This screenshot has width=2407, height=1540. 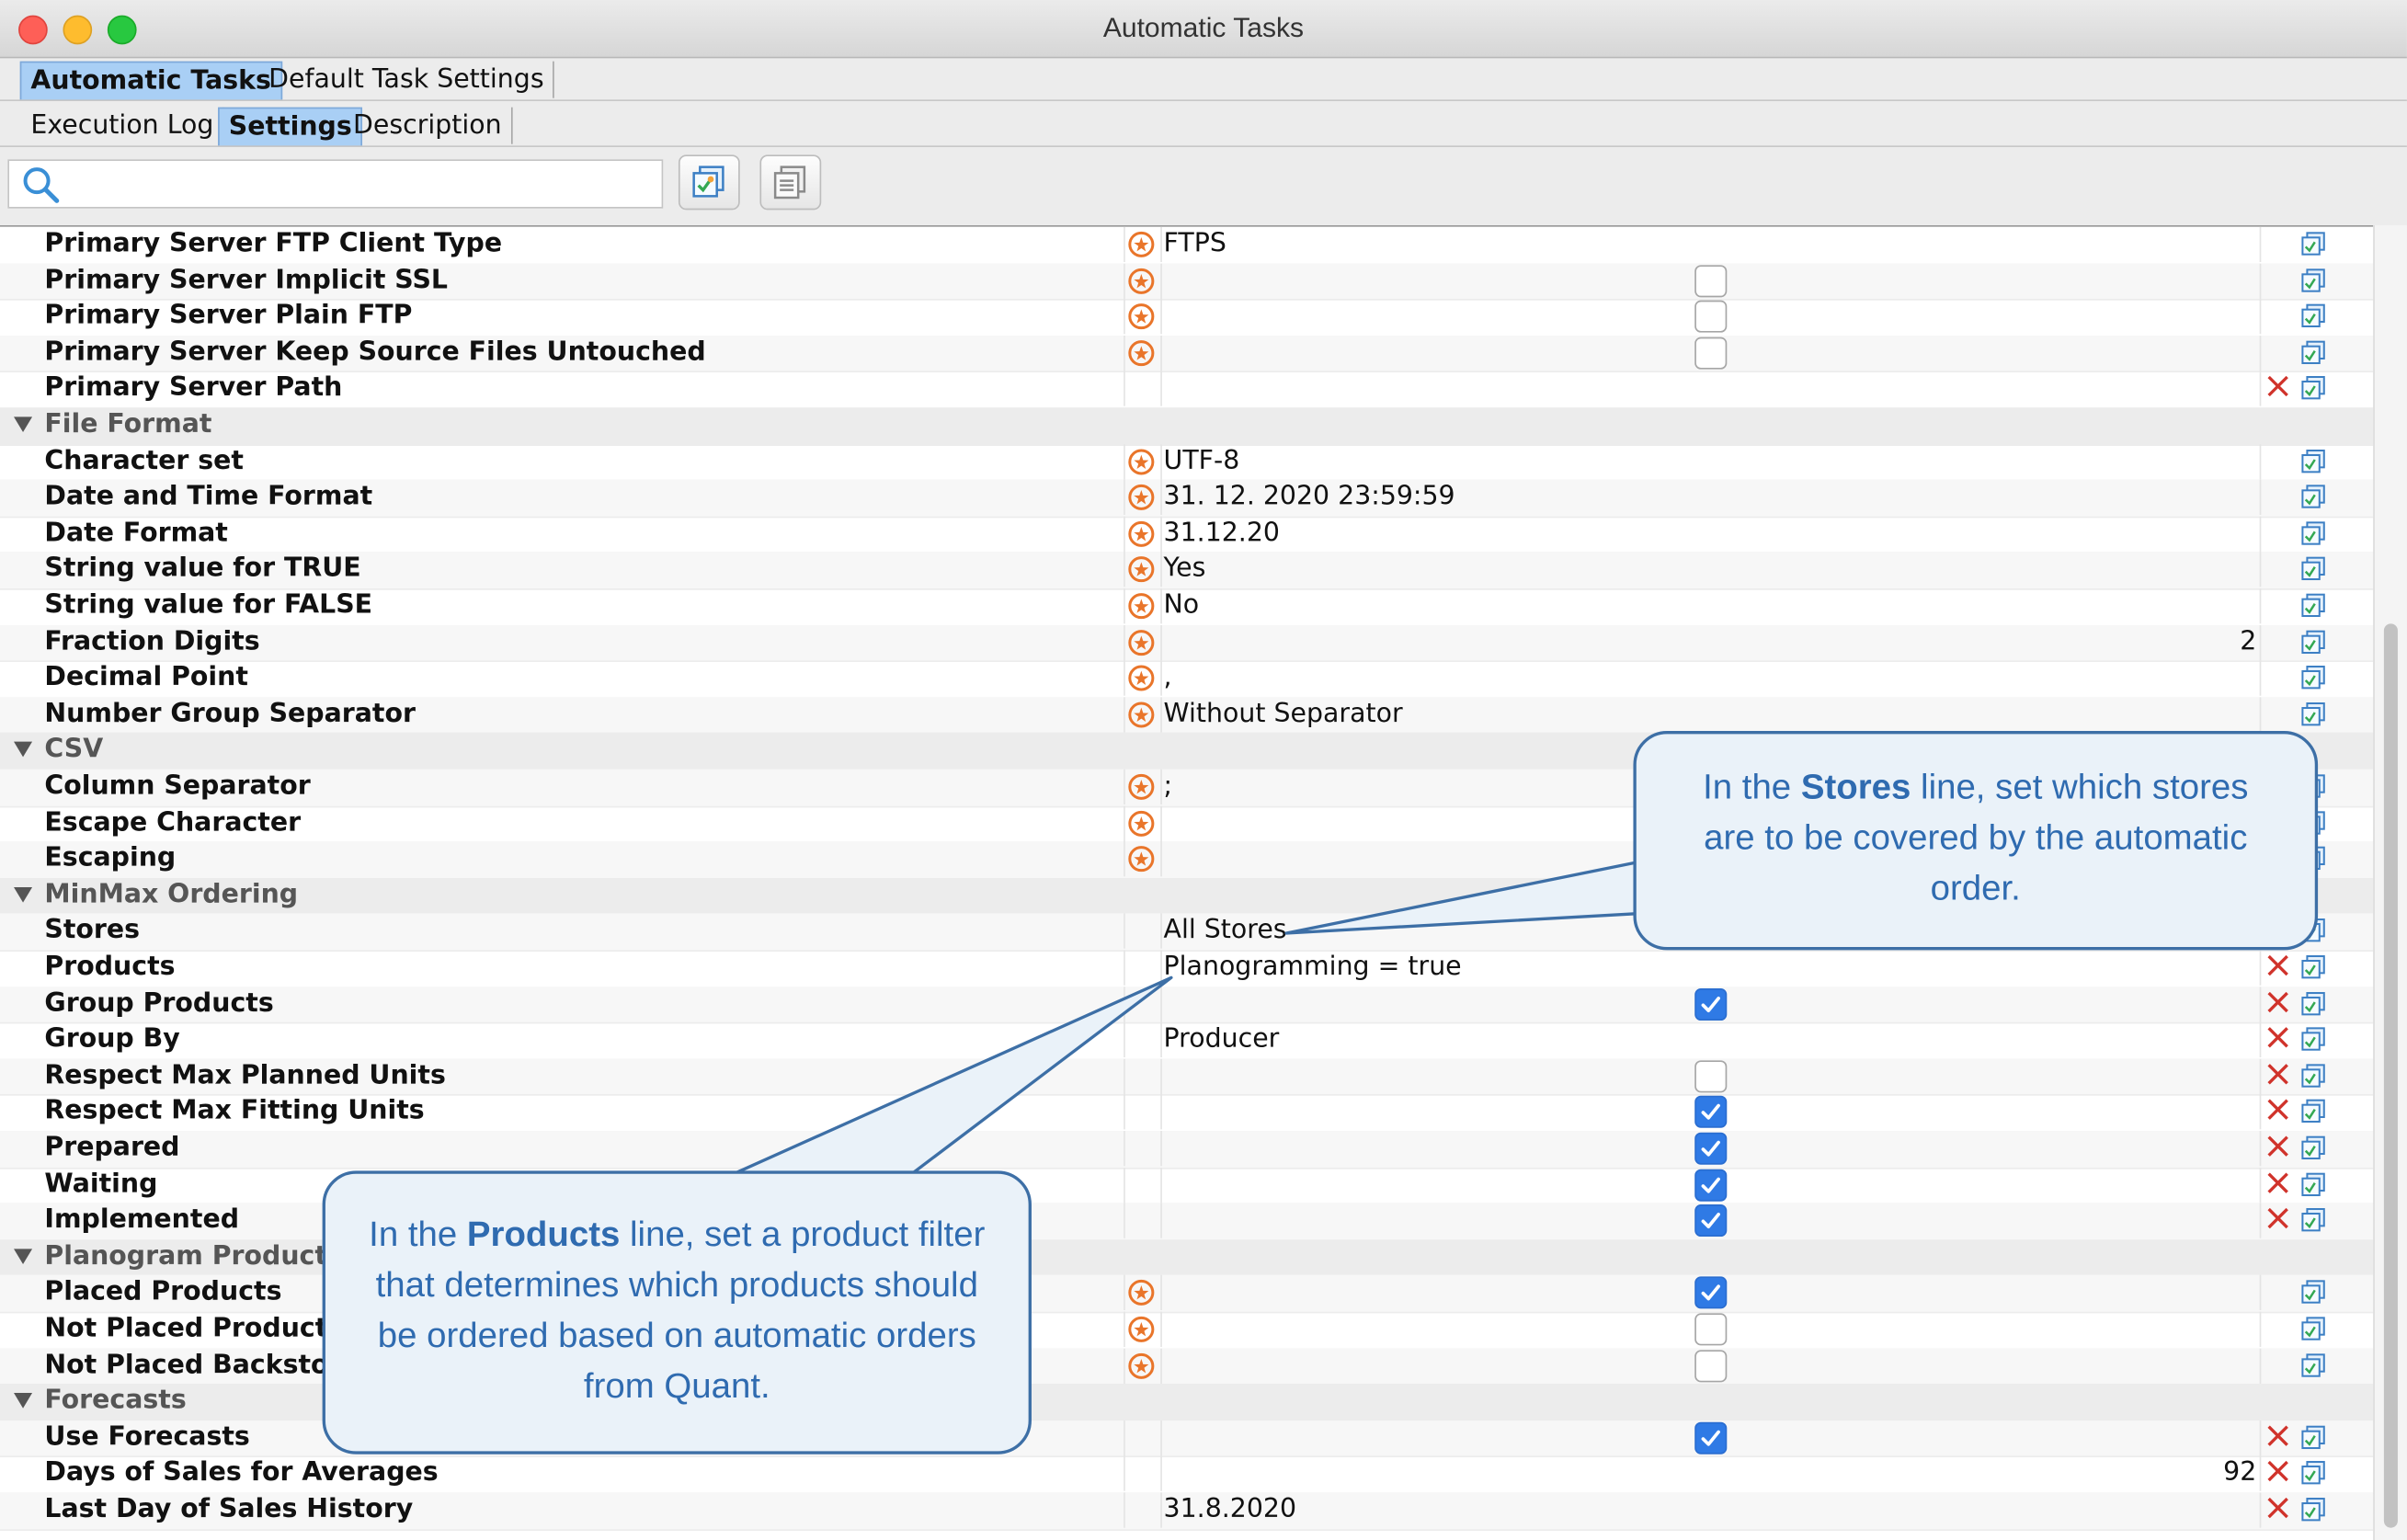 I want to click on stores-callout-text: In the, so click(x=1752, y=786).